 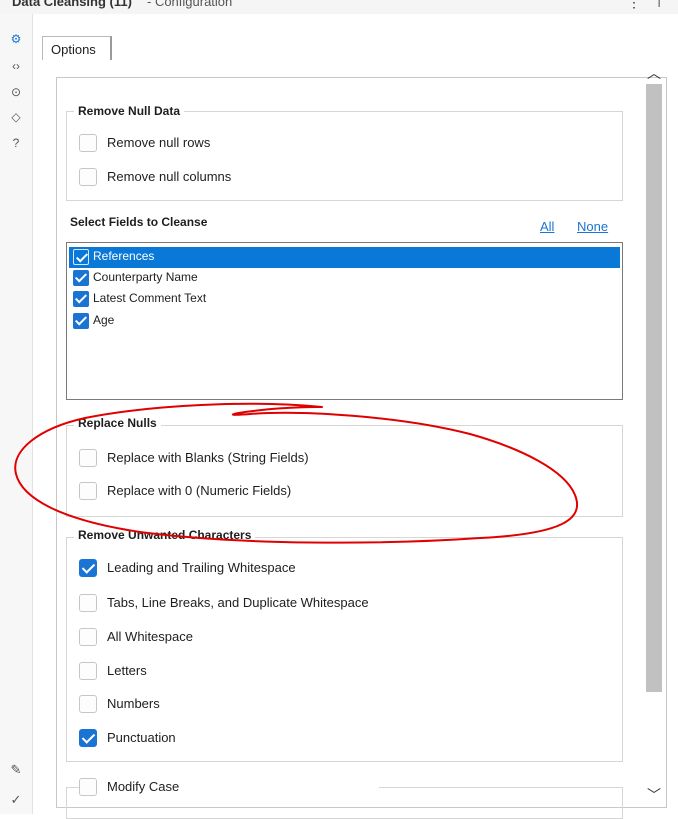 I want to click on tag-icon: ◇, so click(x=16, y=117).